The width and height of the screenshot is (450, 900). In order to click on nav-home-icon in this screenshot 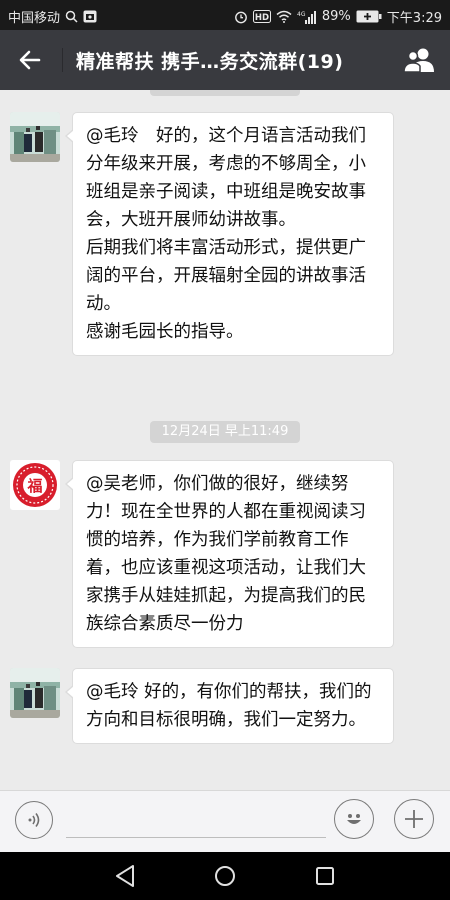, I will do `click(225, 876)`.